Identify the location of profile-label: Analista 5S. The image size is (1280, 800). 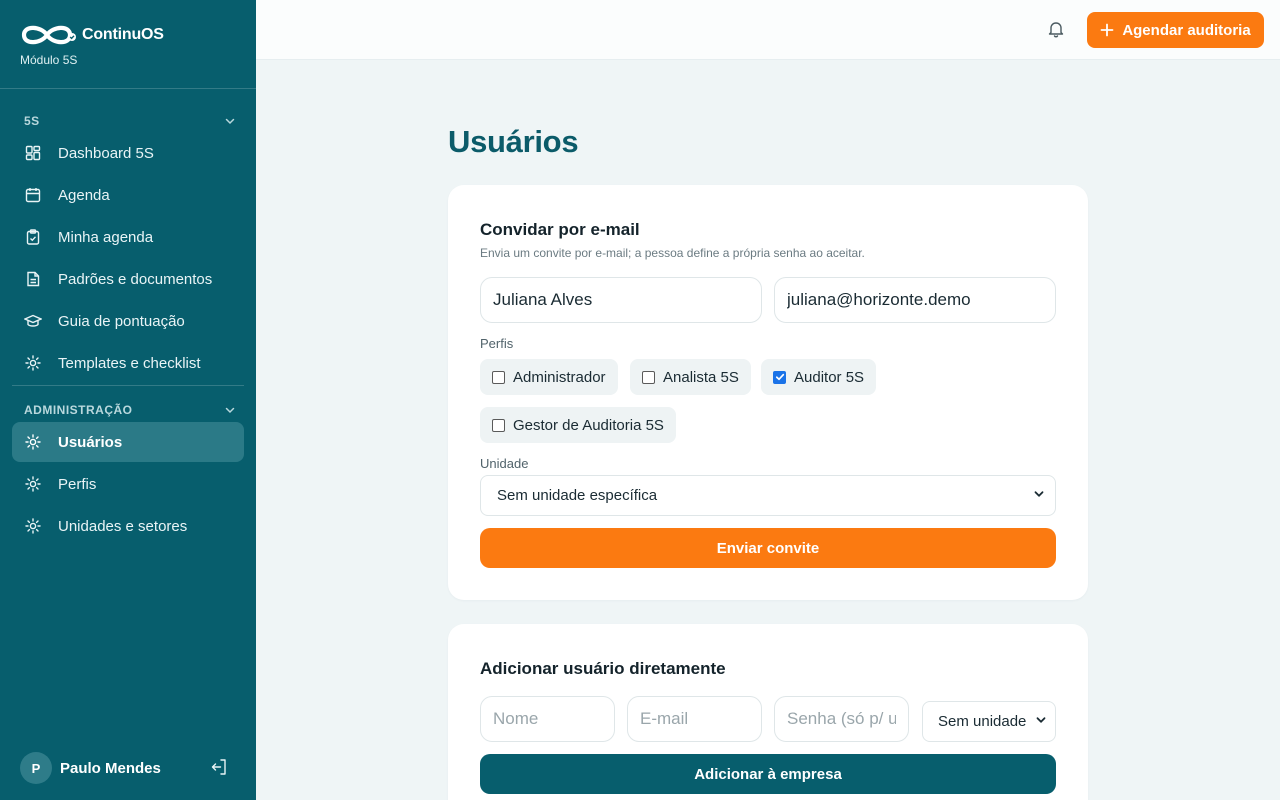
(701, 377).